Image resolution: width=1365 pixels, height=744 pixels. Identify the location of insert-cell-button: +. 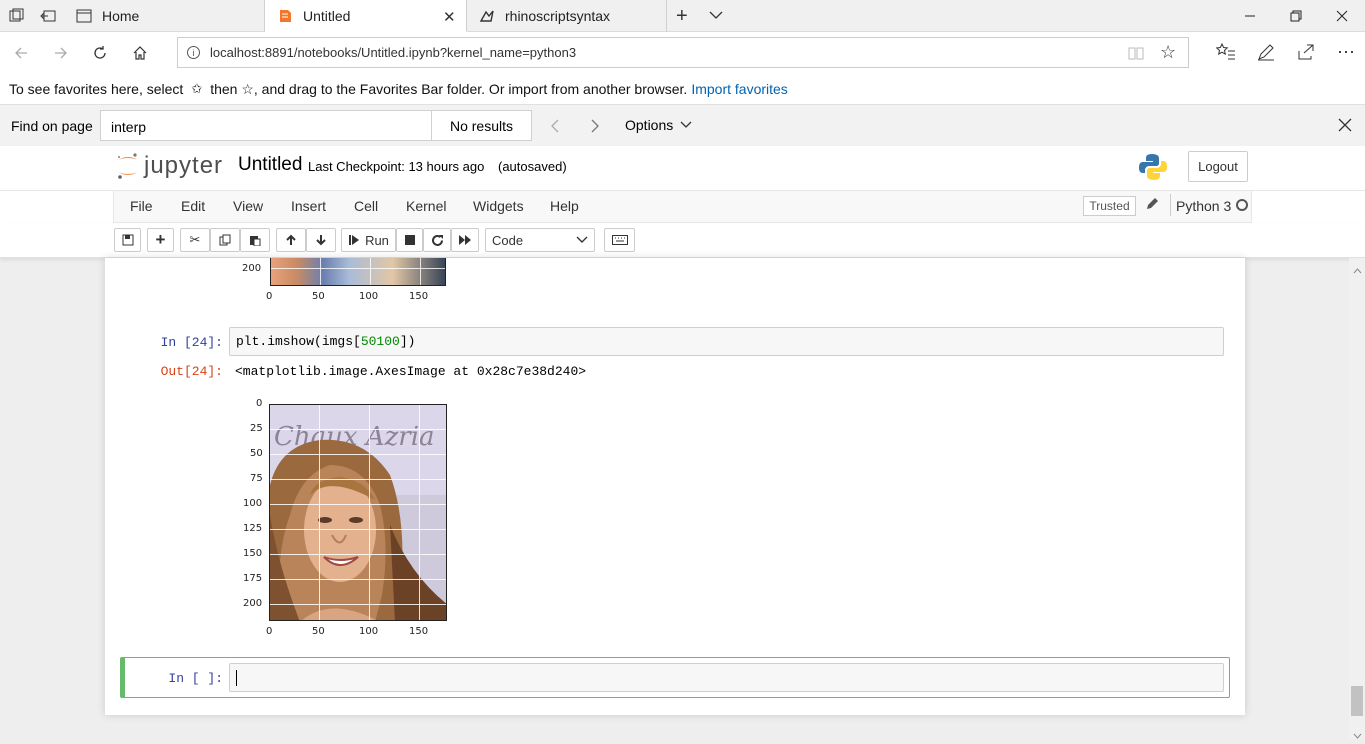
(160, 240).